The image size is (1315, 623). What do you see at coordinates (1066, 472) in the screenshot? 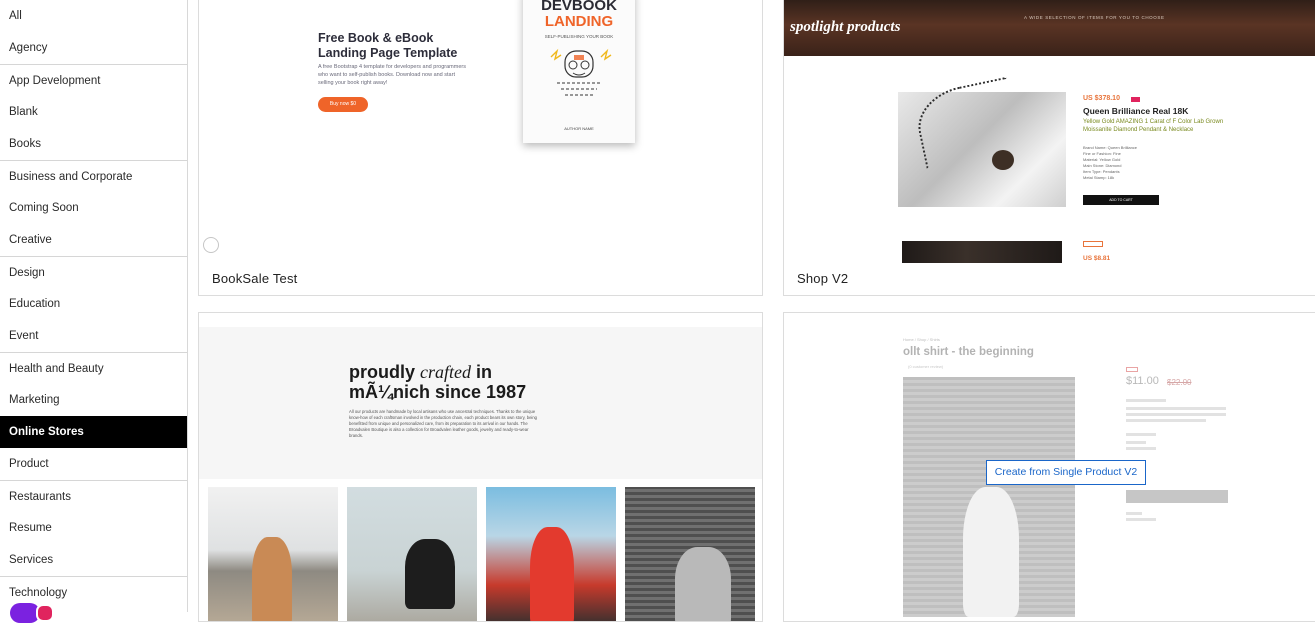
I see `create-from-template-button: Create from Single Product V2` at bounding box center [1066, 472].